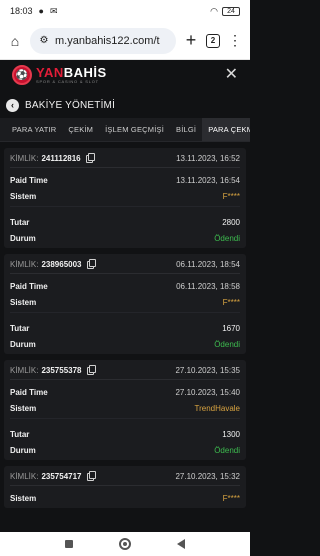  Describe the element at coordinates (231, 222) in the screenshot. I see `amount-value: 2800` at that location.